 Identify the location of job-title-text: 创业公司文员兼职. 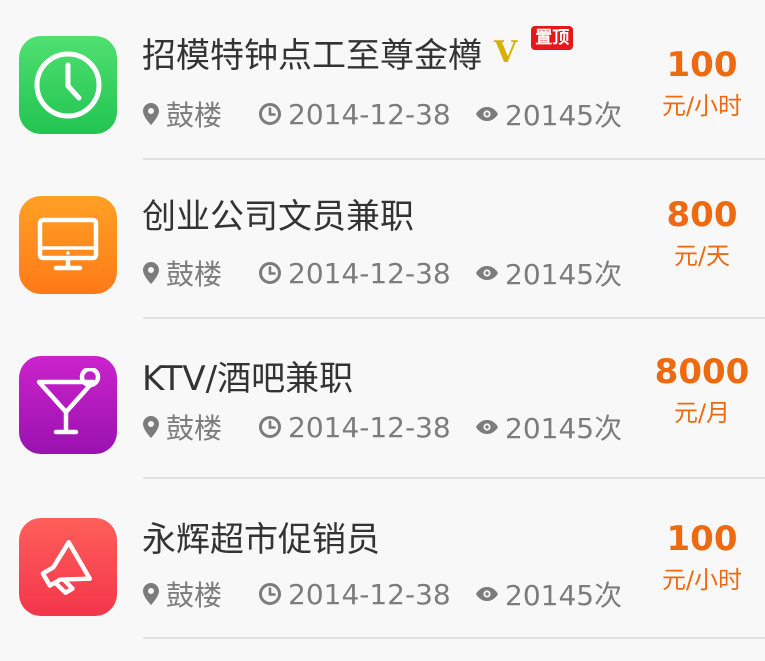
(278, 217).